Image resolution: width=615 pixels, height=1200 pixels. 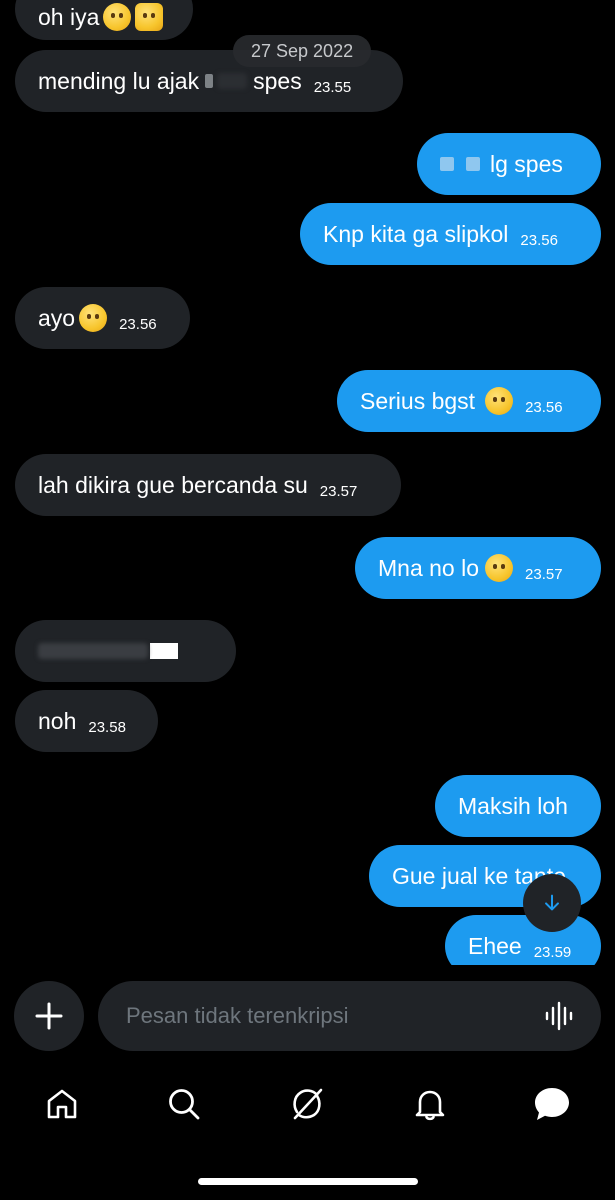 What do you see at coordinates (164, 651) in the screenshot?
I see `redacted-block` at bounding box center [164, 651].